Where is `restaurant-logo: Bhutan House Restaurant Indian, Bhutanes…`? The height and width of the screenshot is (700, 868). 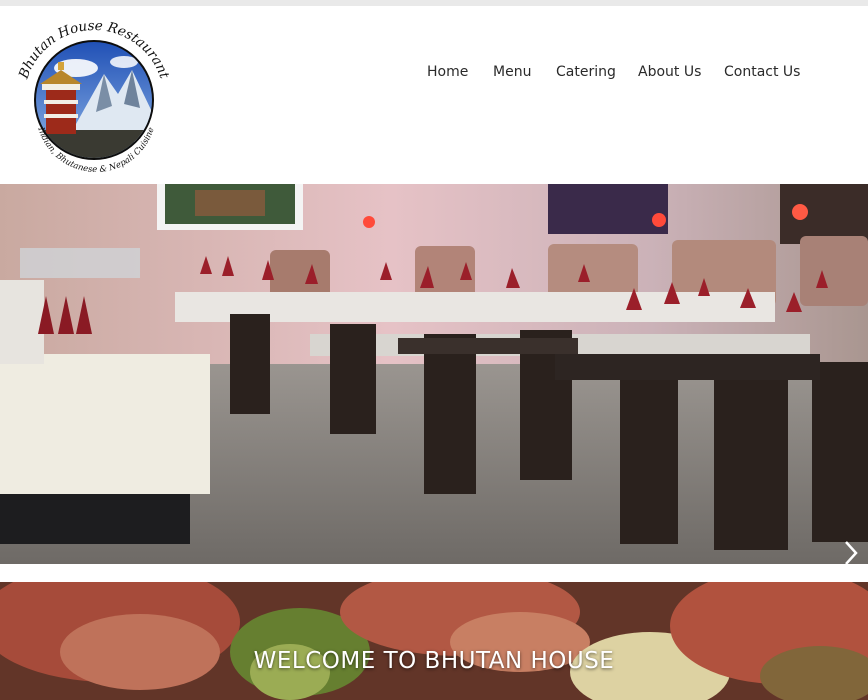 restaurant-logo: Bhutan House Restaurant Indian, Bhutanes… is located at coordinates (94, 100).